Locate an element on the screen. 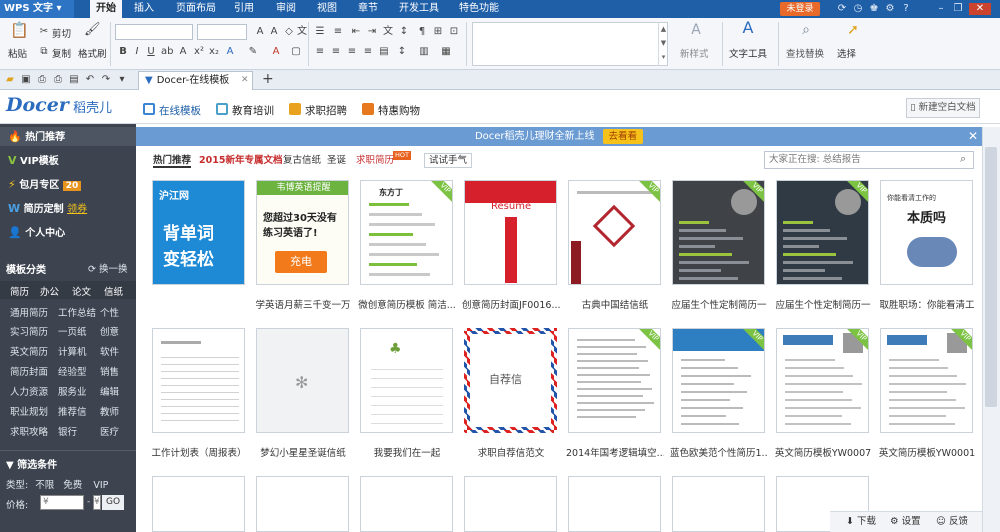 The image size is (1000, 532). save-icon: ▣ is located at coordinates (26, 80).